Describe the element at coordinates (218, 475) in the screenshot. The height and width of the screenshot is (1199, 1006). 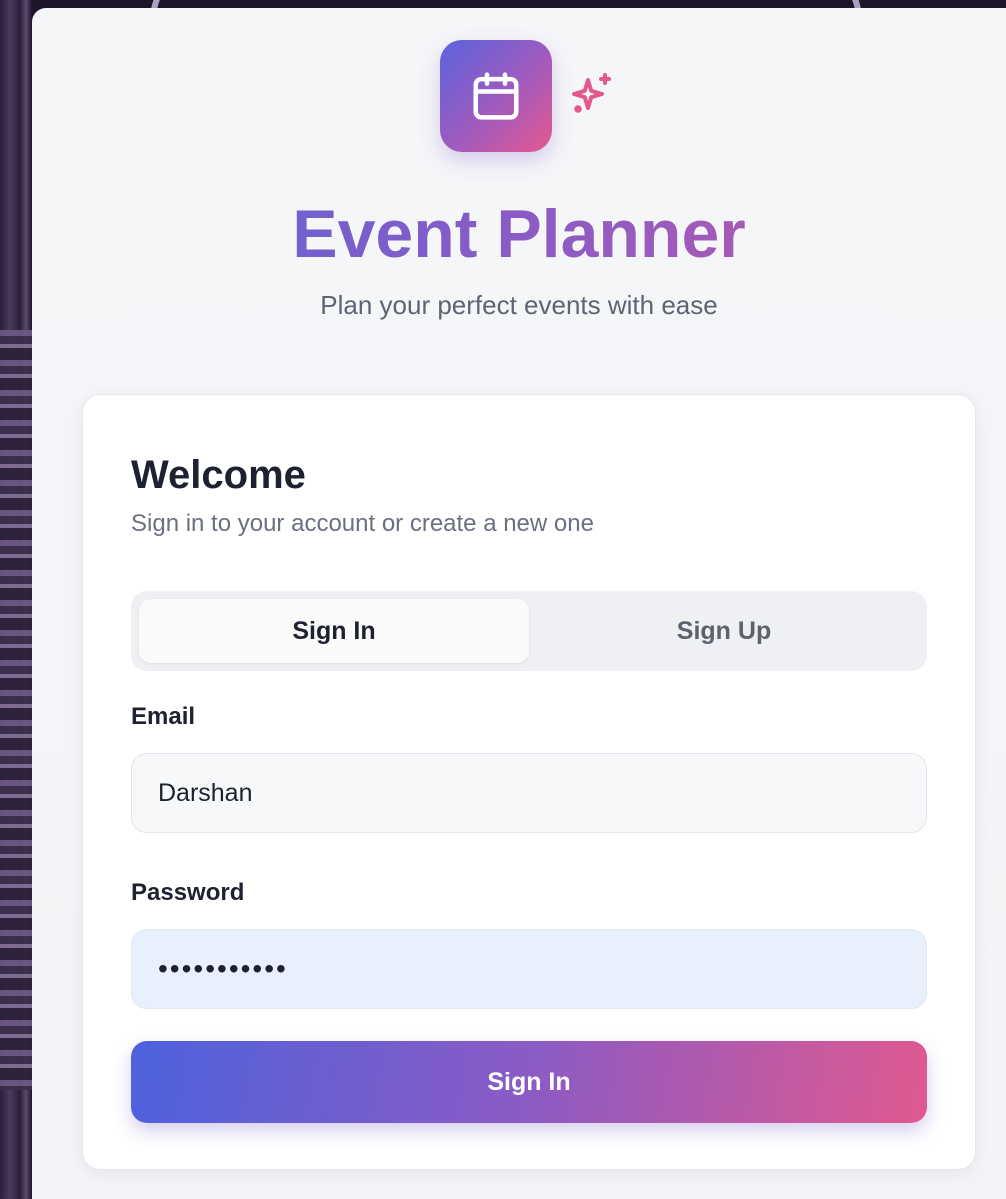
I see `card-title: Welcome` at that location.